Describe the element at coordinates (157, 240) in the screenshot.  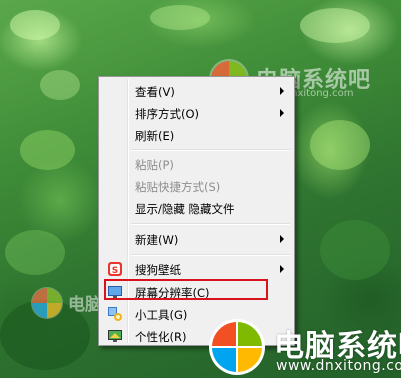
I see `menu-item-label: 新建(W)` at that location.